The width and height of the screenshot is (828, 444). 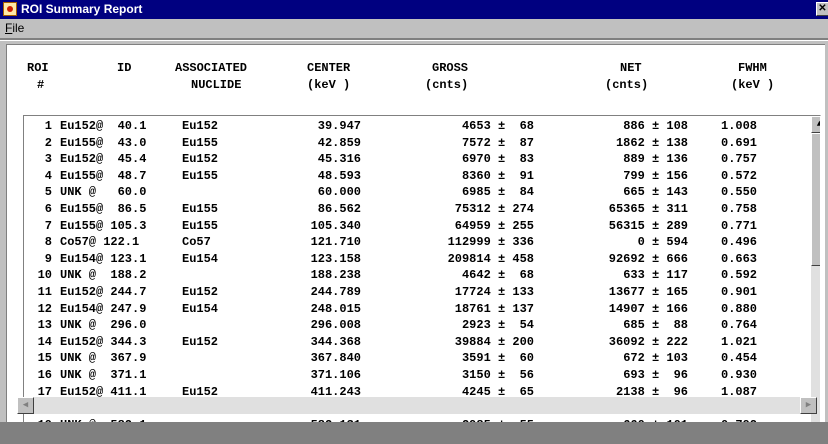 What do you see at coordinates (651, 142) in the screenshot?
I see `roi-net: 1862 ± 138` at bounding box center [651, 142].